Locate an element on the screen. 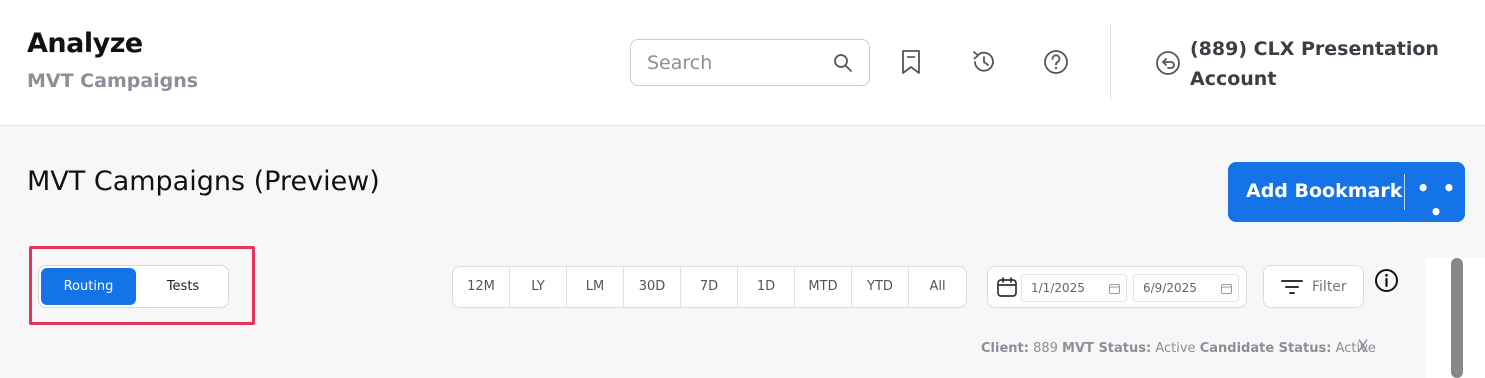 This screenshot has width=1485, height=378. filter-button: Filter is located at coordinates (1313, 286).